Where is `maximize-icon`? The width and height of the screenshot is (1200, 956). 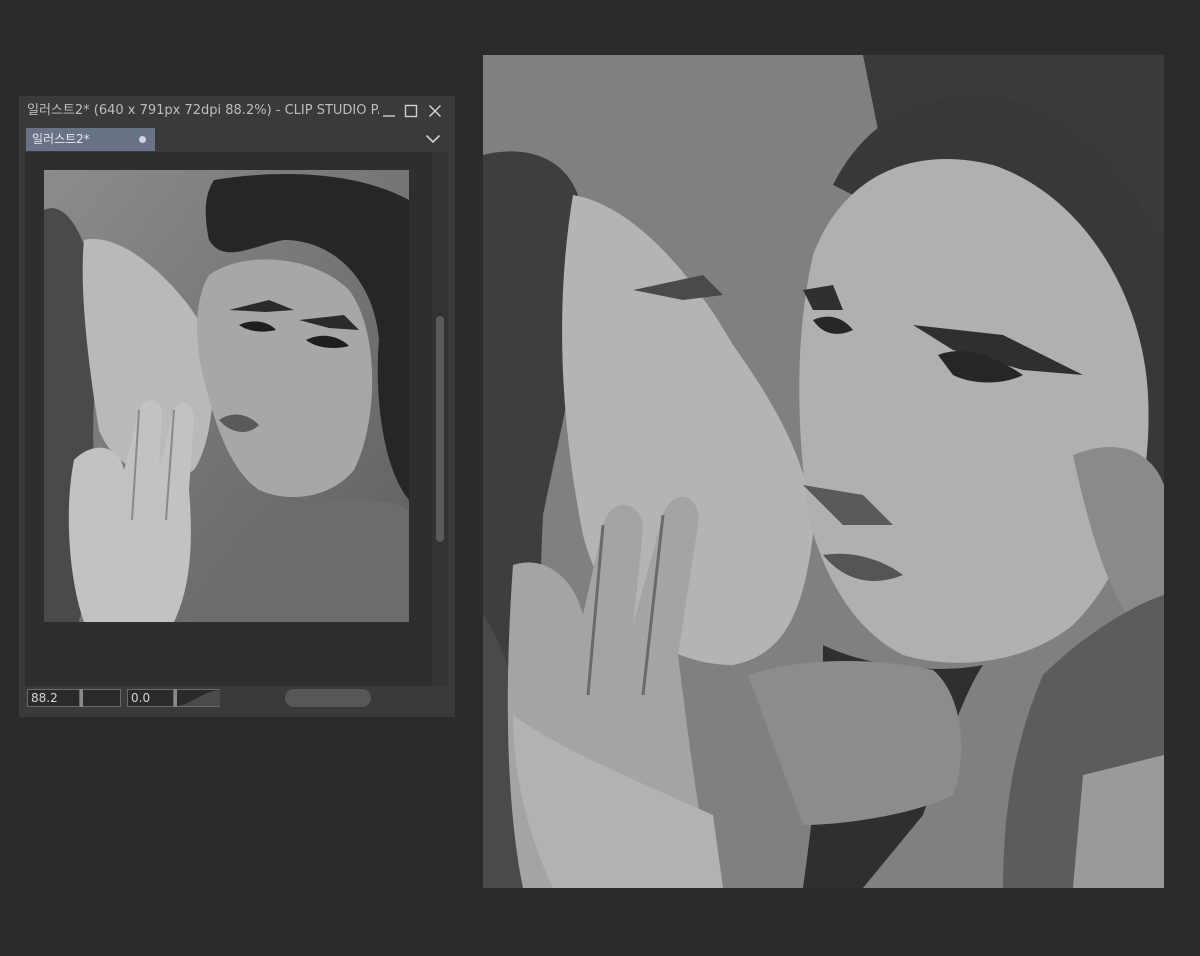
maximize-icon is located at coordinates (411, 111).